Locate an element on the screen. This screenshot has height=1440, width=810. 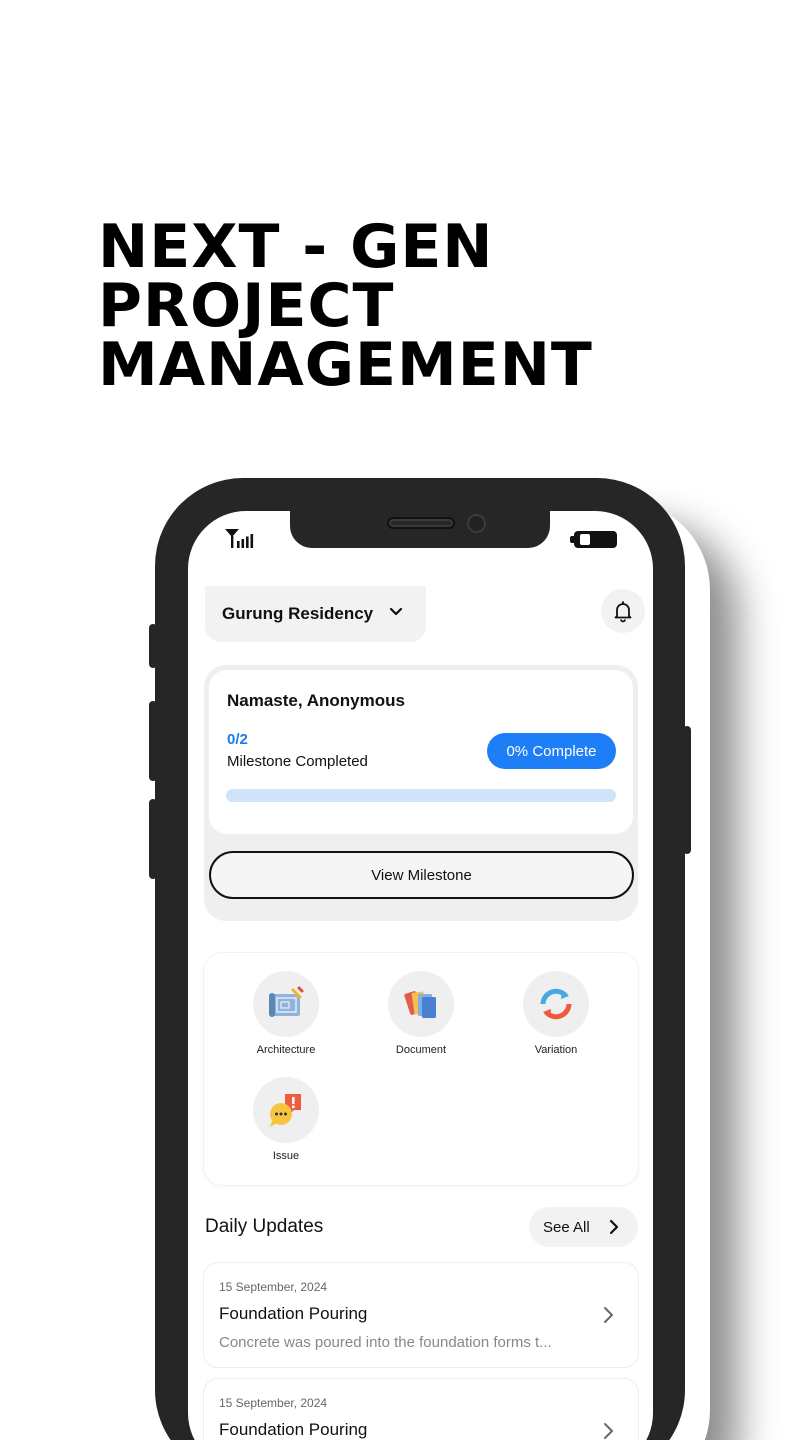
menu-label-variation: Variation is located at coordinates (556, 1050).